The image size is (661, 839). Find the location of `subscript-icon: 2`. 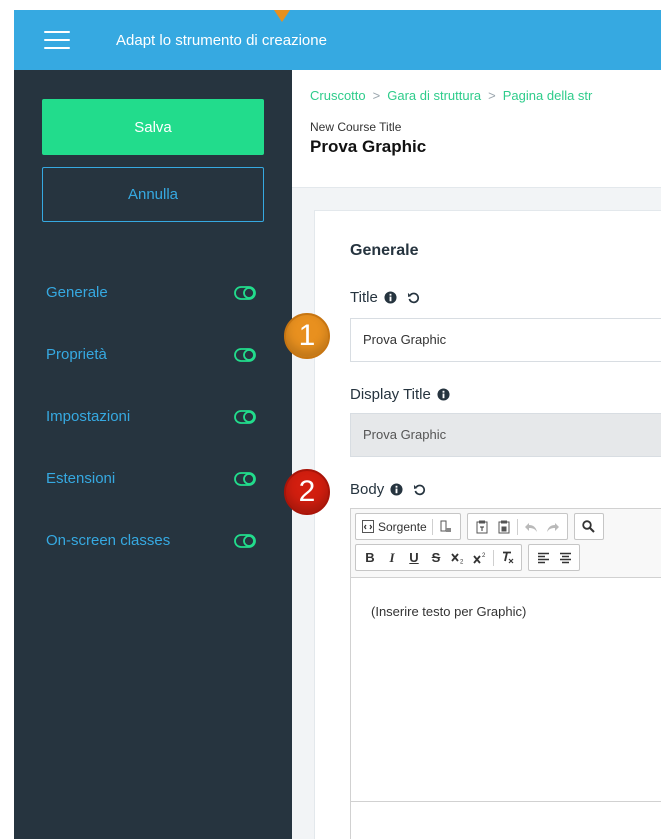

subscript-icon: 2 is located at coordinates (457, 558).